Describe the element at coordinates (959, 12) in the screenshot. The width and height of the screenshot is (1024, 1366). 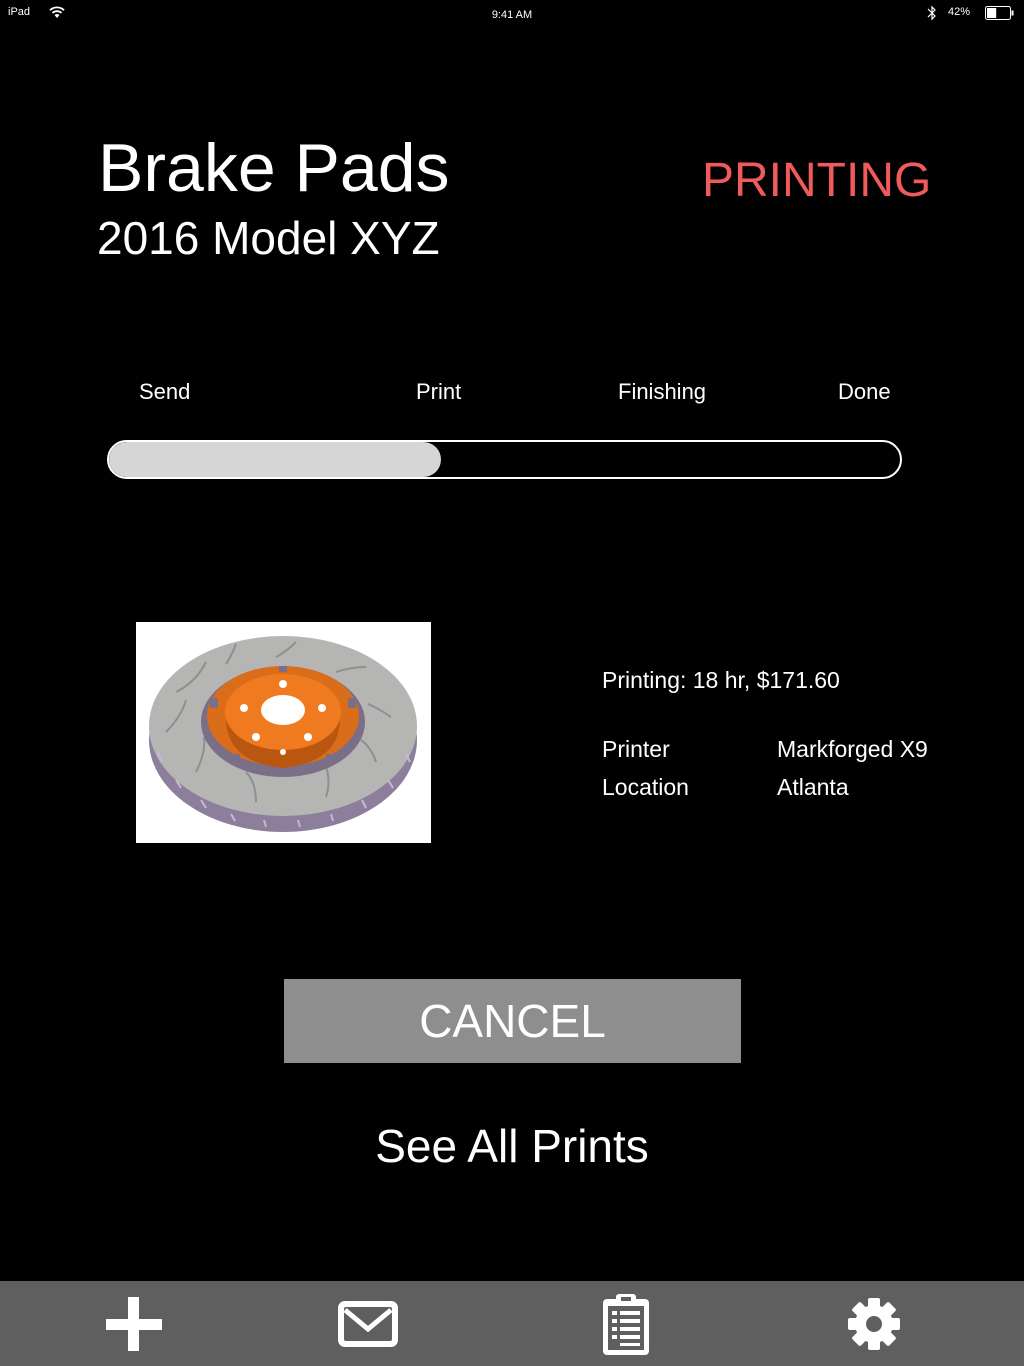
I see `battery-percent: 42%` at that location.